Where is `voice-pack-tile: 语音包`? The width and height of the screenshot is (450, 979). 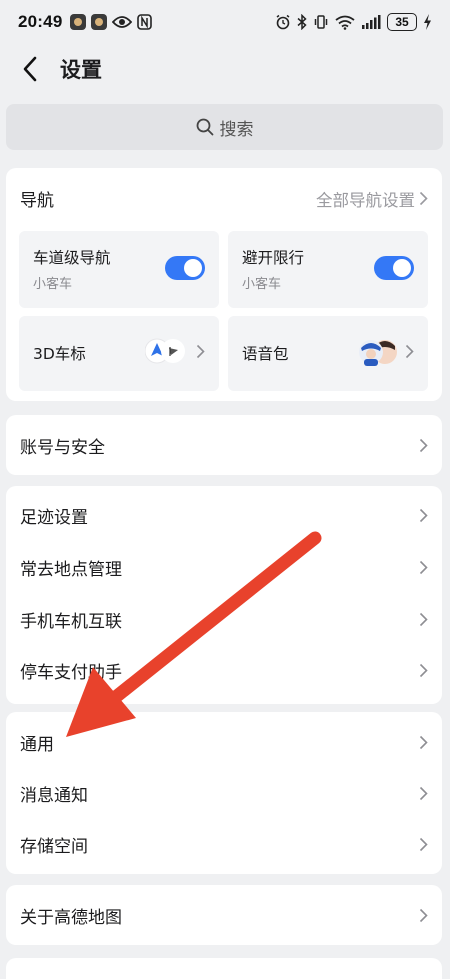
voice-pack-tile: 语音包 is located at coordinates (328, 353).